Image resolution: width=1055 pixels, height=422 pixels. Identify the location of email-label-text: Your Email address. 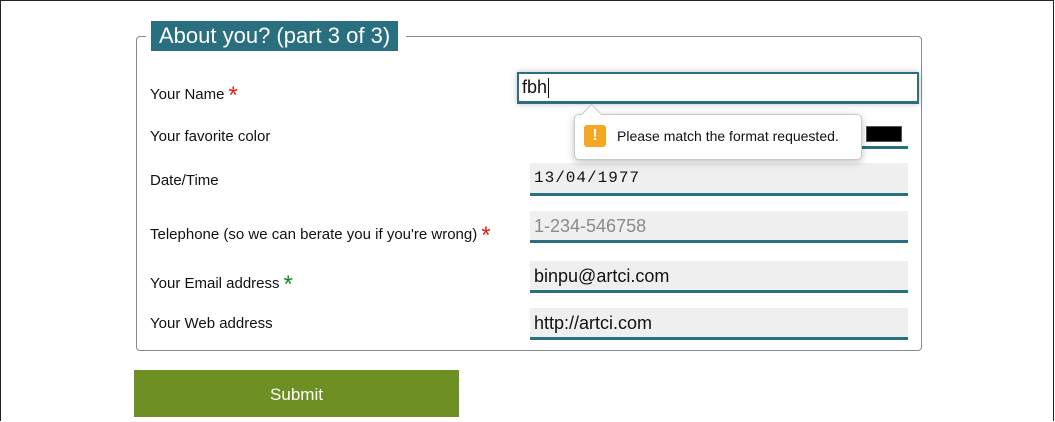
(215, 283).